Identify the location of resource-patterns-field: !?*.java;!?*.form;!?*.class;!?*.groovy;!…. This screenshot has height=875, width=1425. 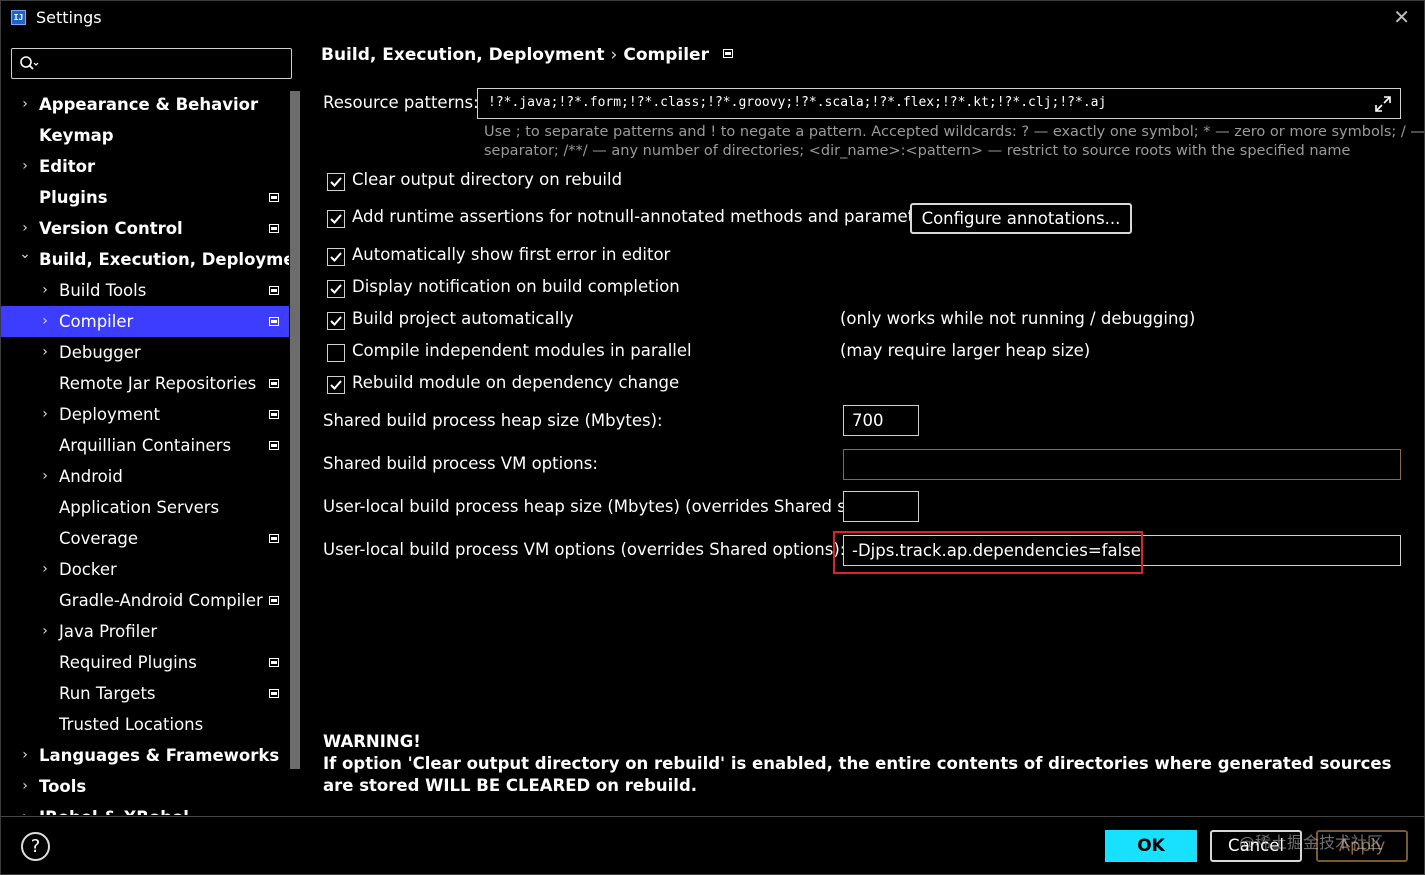
(939, 103).